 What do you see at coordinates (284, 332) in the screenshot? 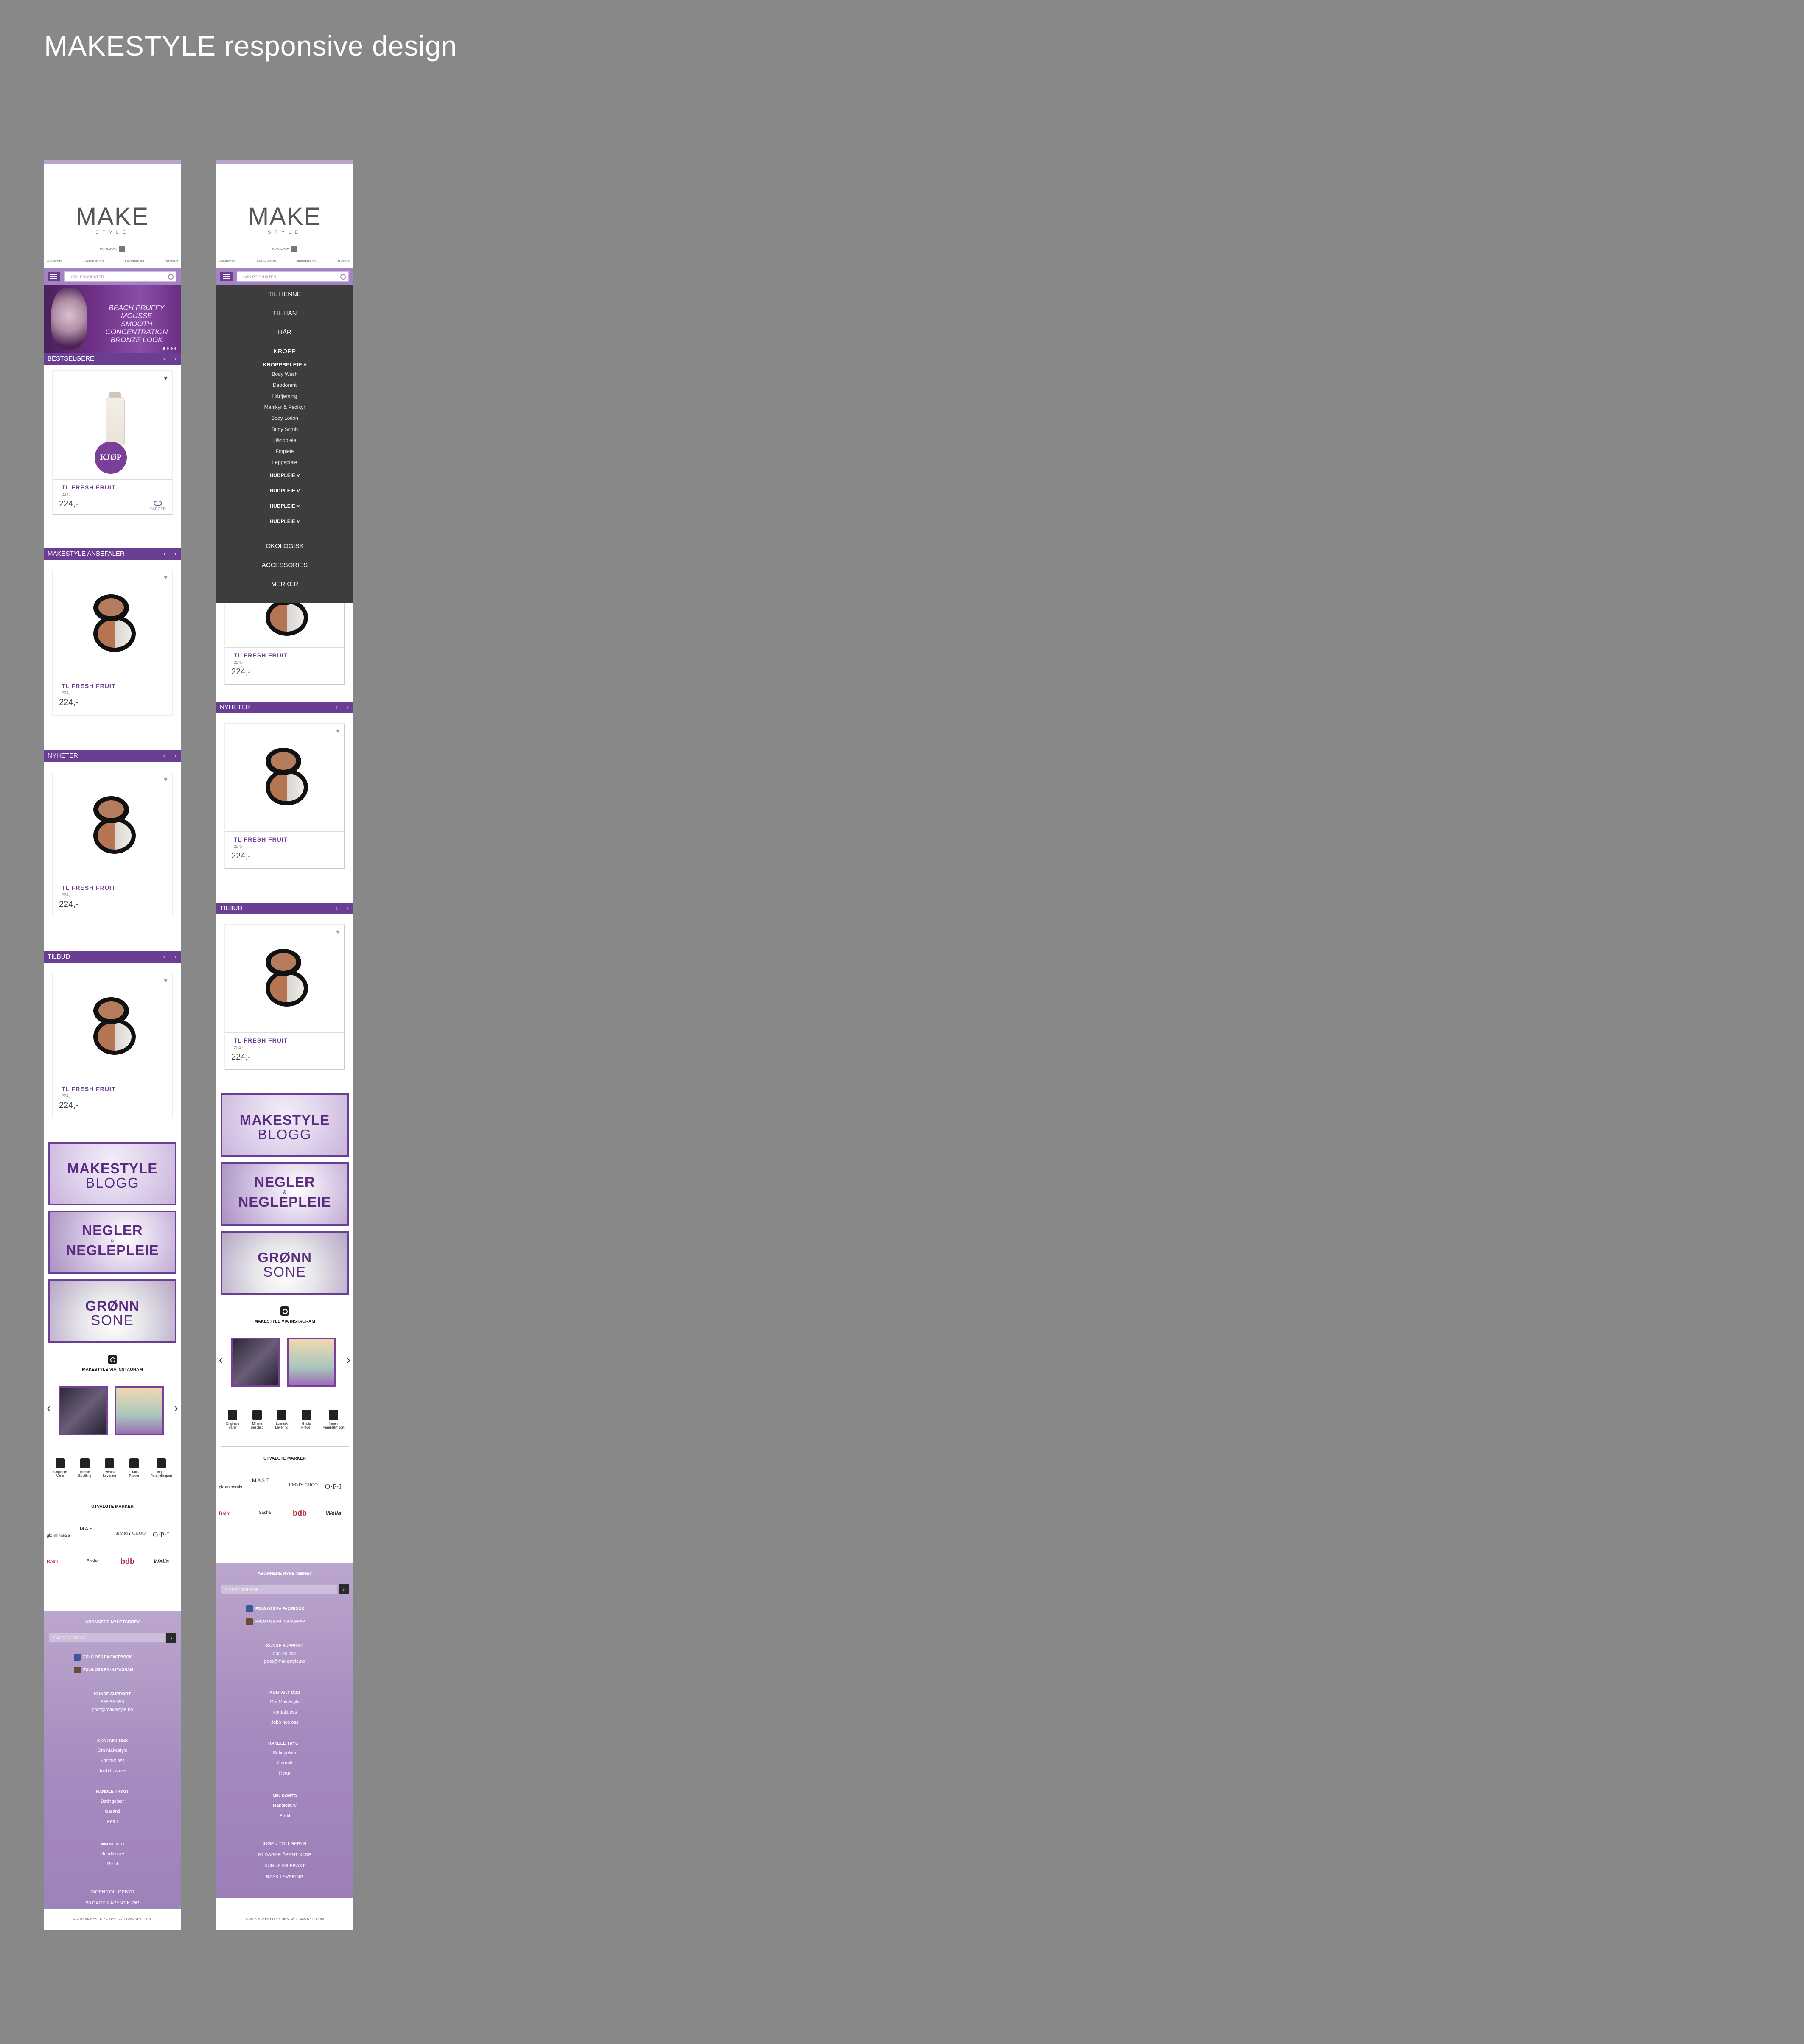
I see `menu-item: HÅR` at bounding box center [284, 332].